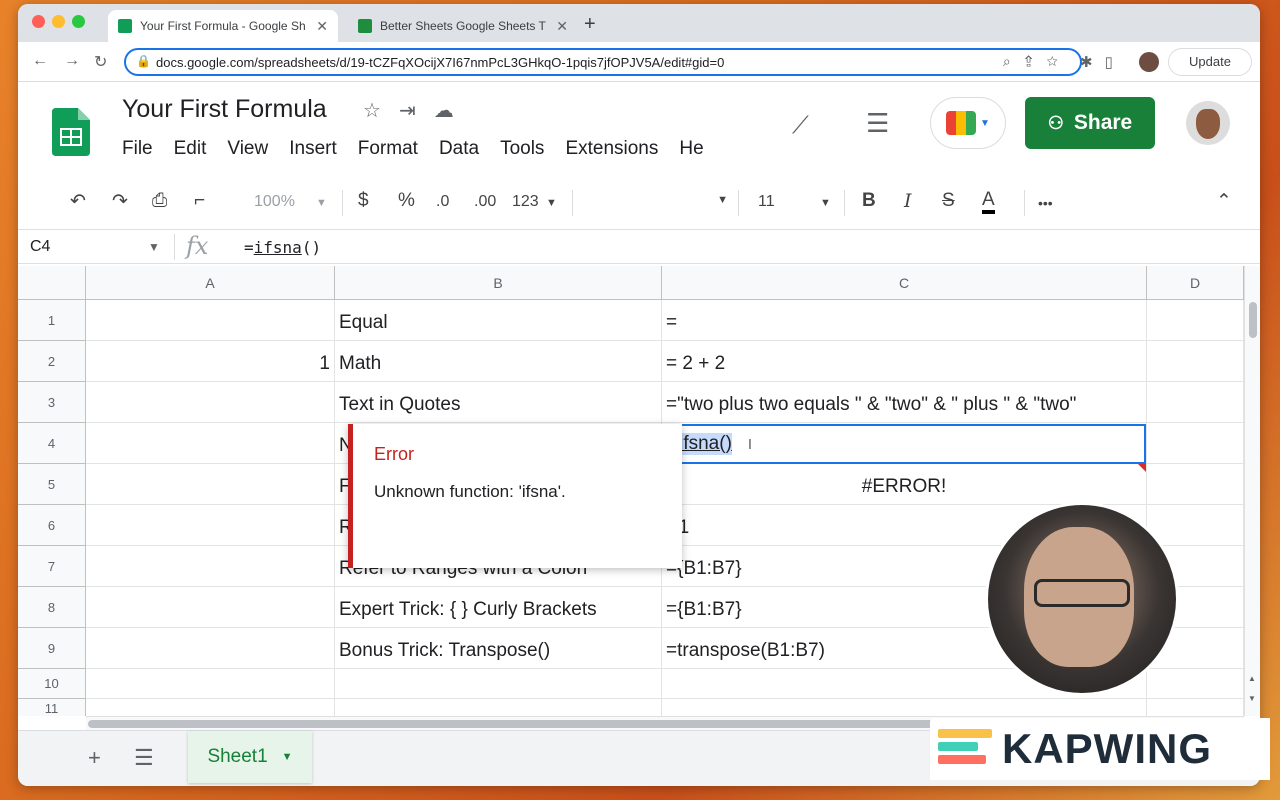 The width and height of the screenshot is (1280, 800). I want to click on all-sheets-list-icon: ☰, so click(144, 758).